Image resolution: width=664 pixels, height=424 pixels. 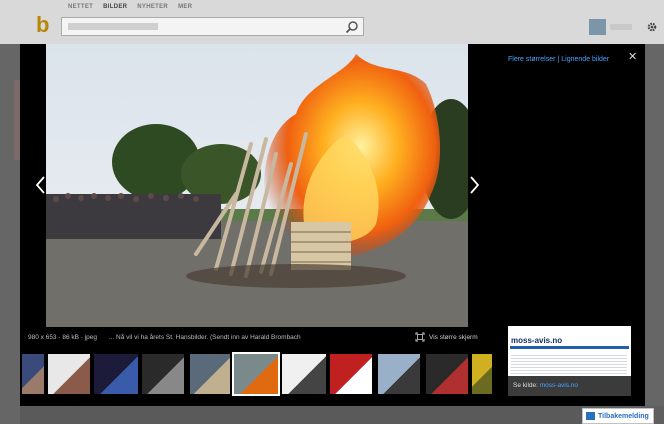 I want to click on background-page-bottom, so click(x=301, y=415).